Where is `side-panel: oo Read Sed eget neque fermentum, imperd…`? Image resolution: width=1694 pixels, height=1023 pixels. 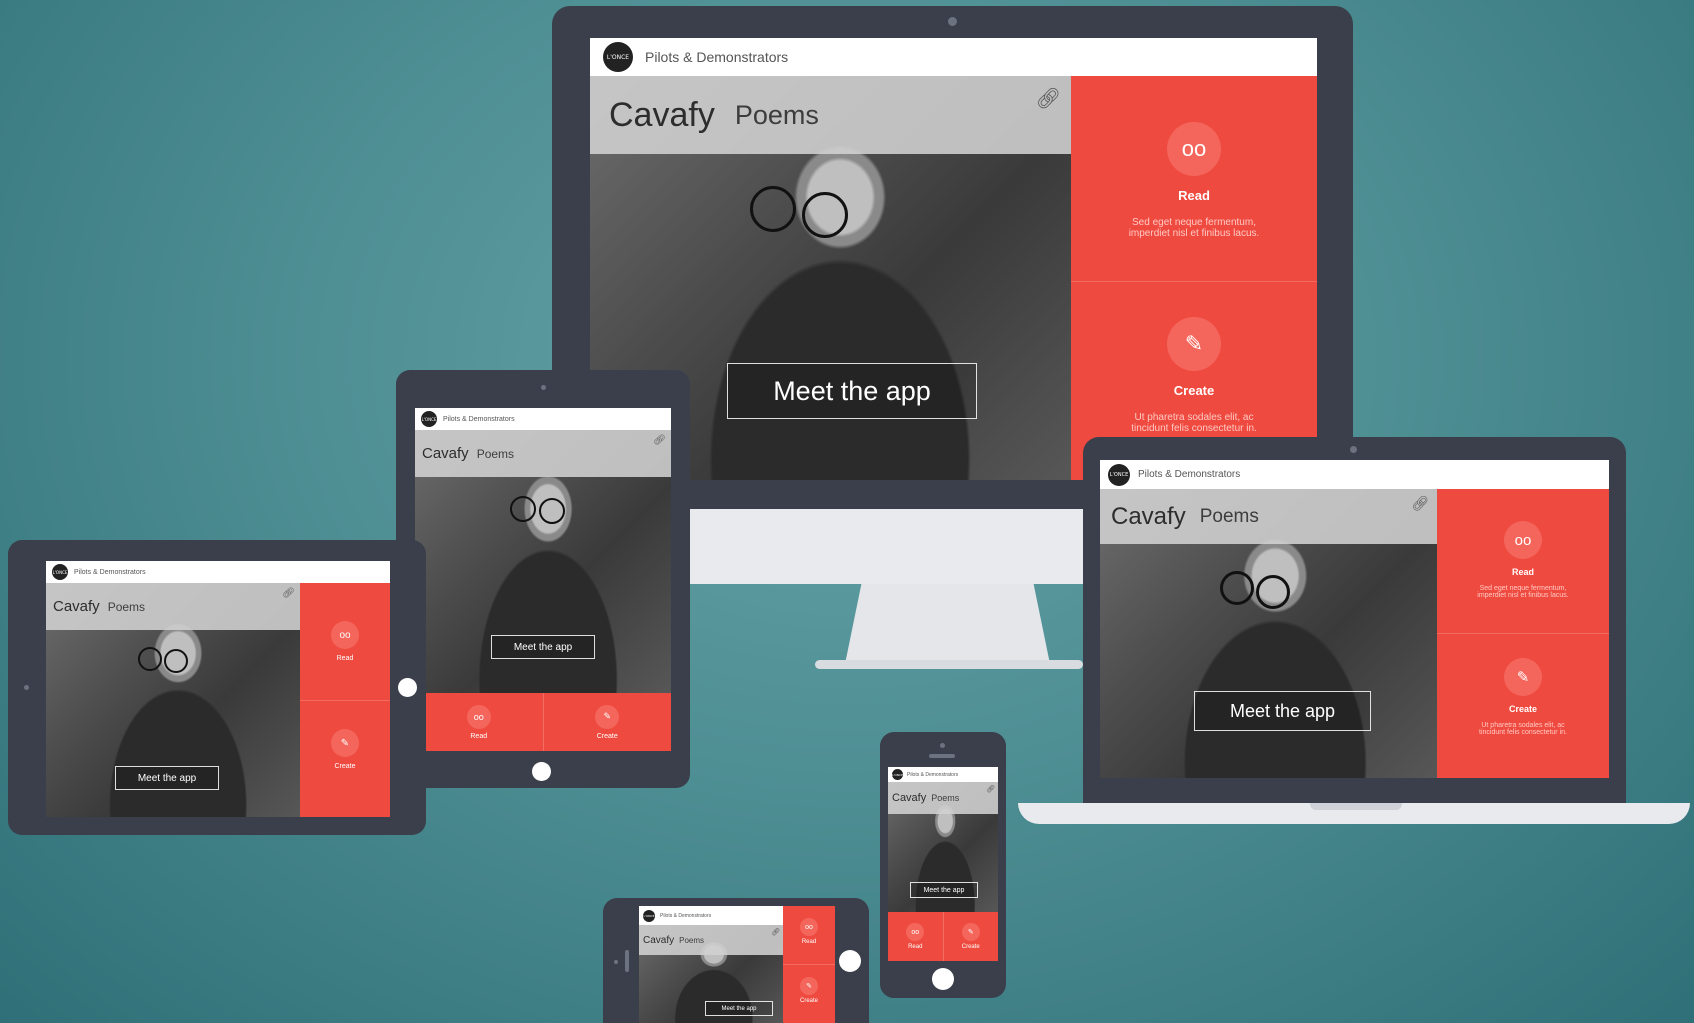 side-panel: oo Read Sed eget neque fermentum, imperd… is located at coordinates (1194, 278).